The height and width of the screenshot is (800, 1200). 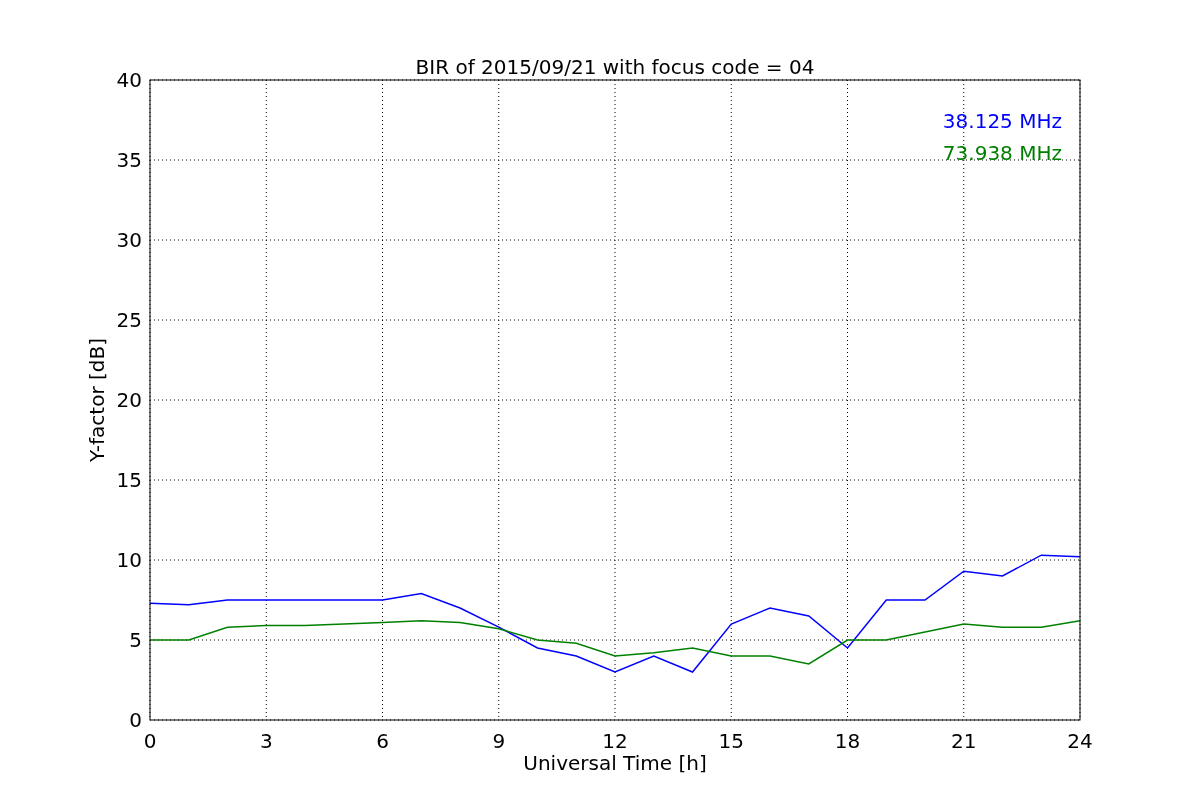 What do you see at coordinates (615, 741) in the screenshot?
I see `x-tick-label: 12` at bounding box center [615, 741].